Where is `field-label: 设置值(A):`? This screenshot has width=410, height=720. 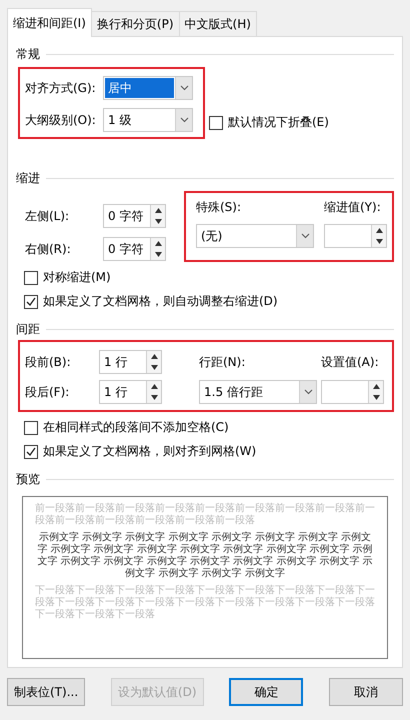
field-label: 设置值(A): is located at coordinates (350, 362).